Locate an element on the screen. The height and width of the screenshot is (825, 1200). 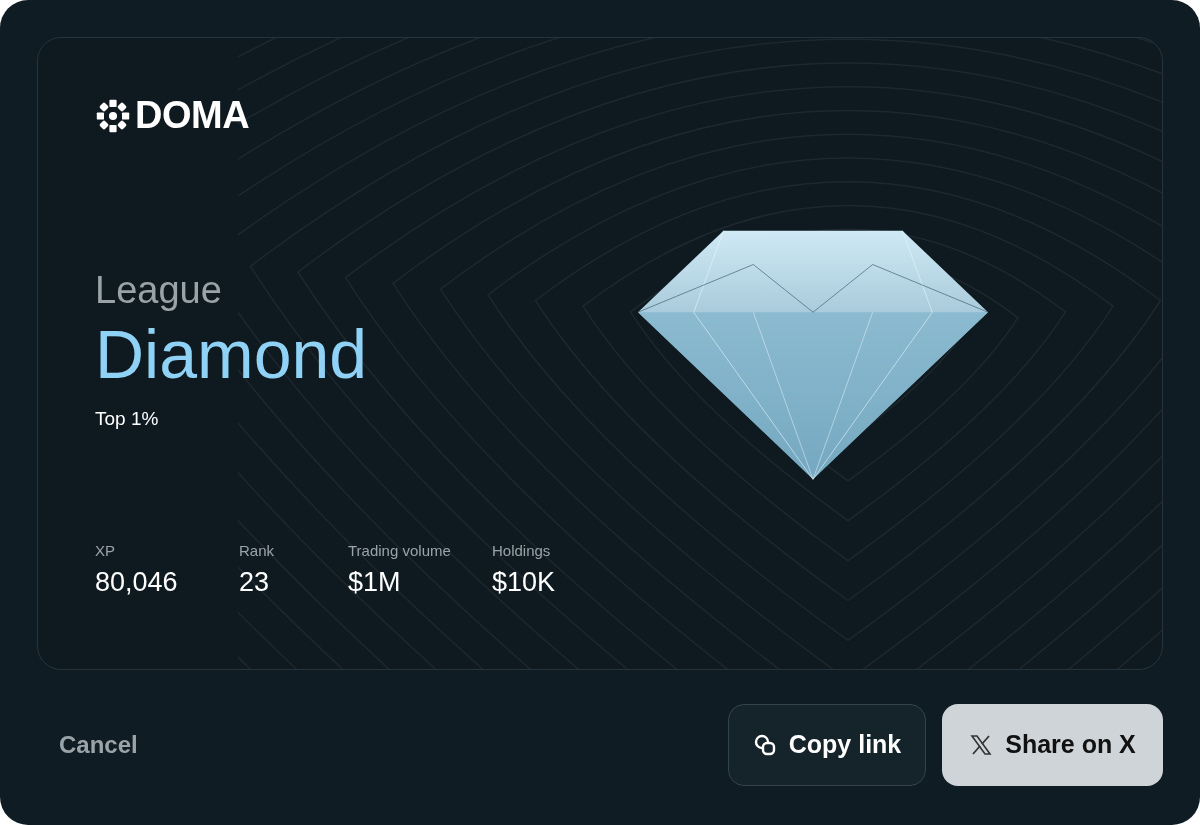
copy-link-button: Copy link is located at coordinates (827, 744).